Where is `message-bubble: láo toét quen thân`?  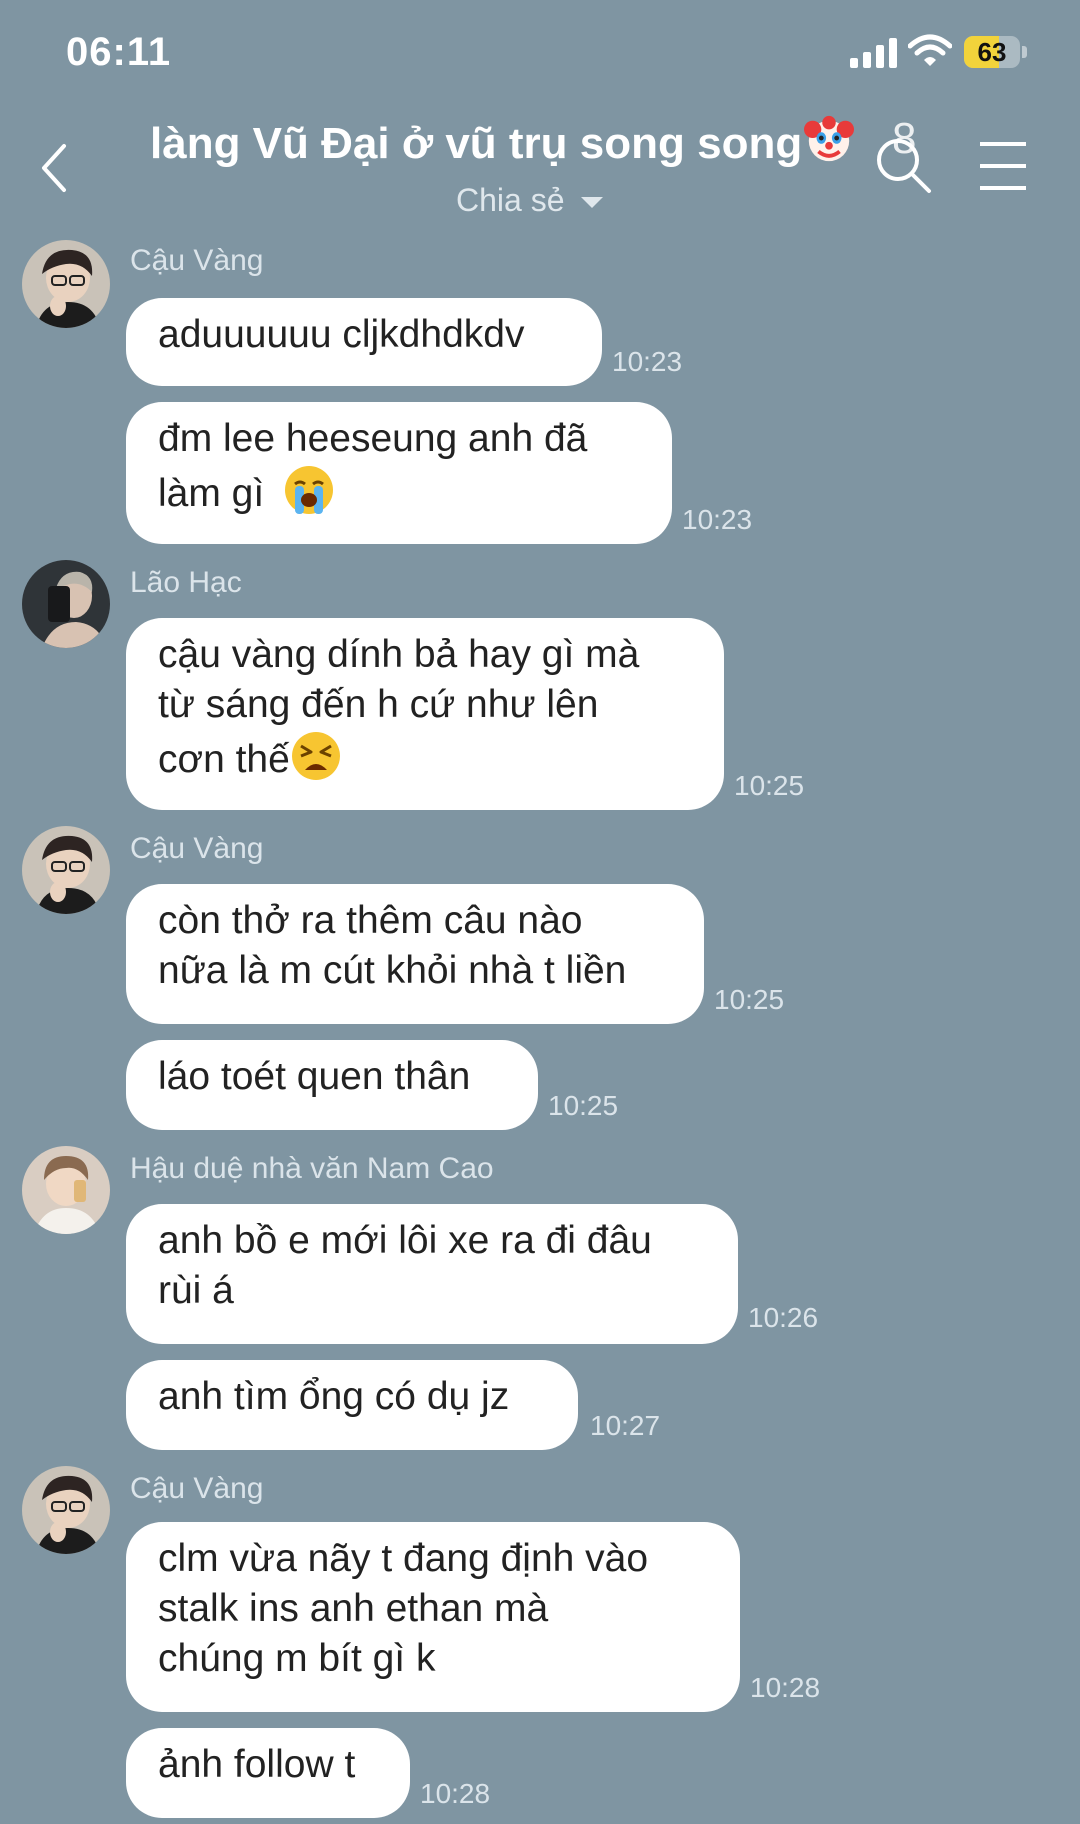 message-bubble: láo toét quen thân is located at coordinates (332, 1085).